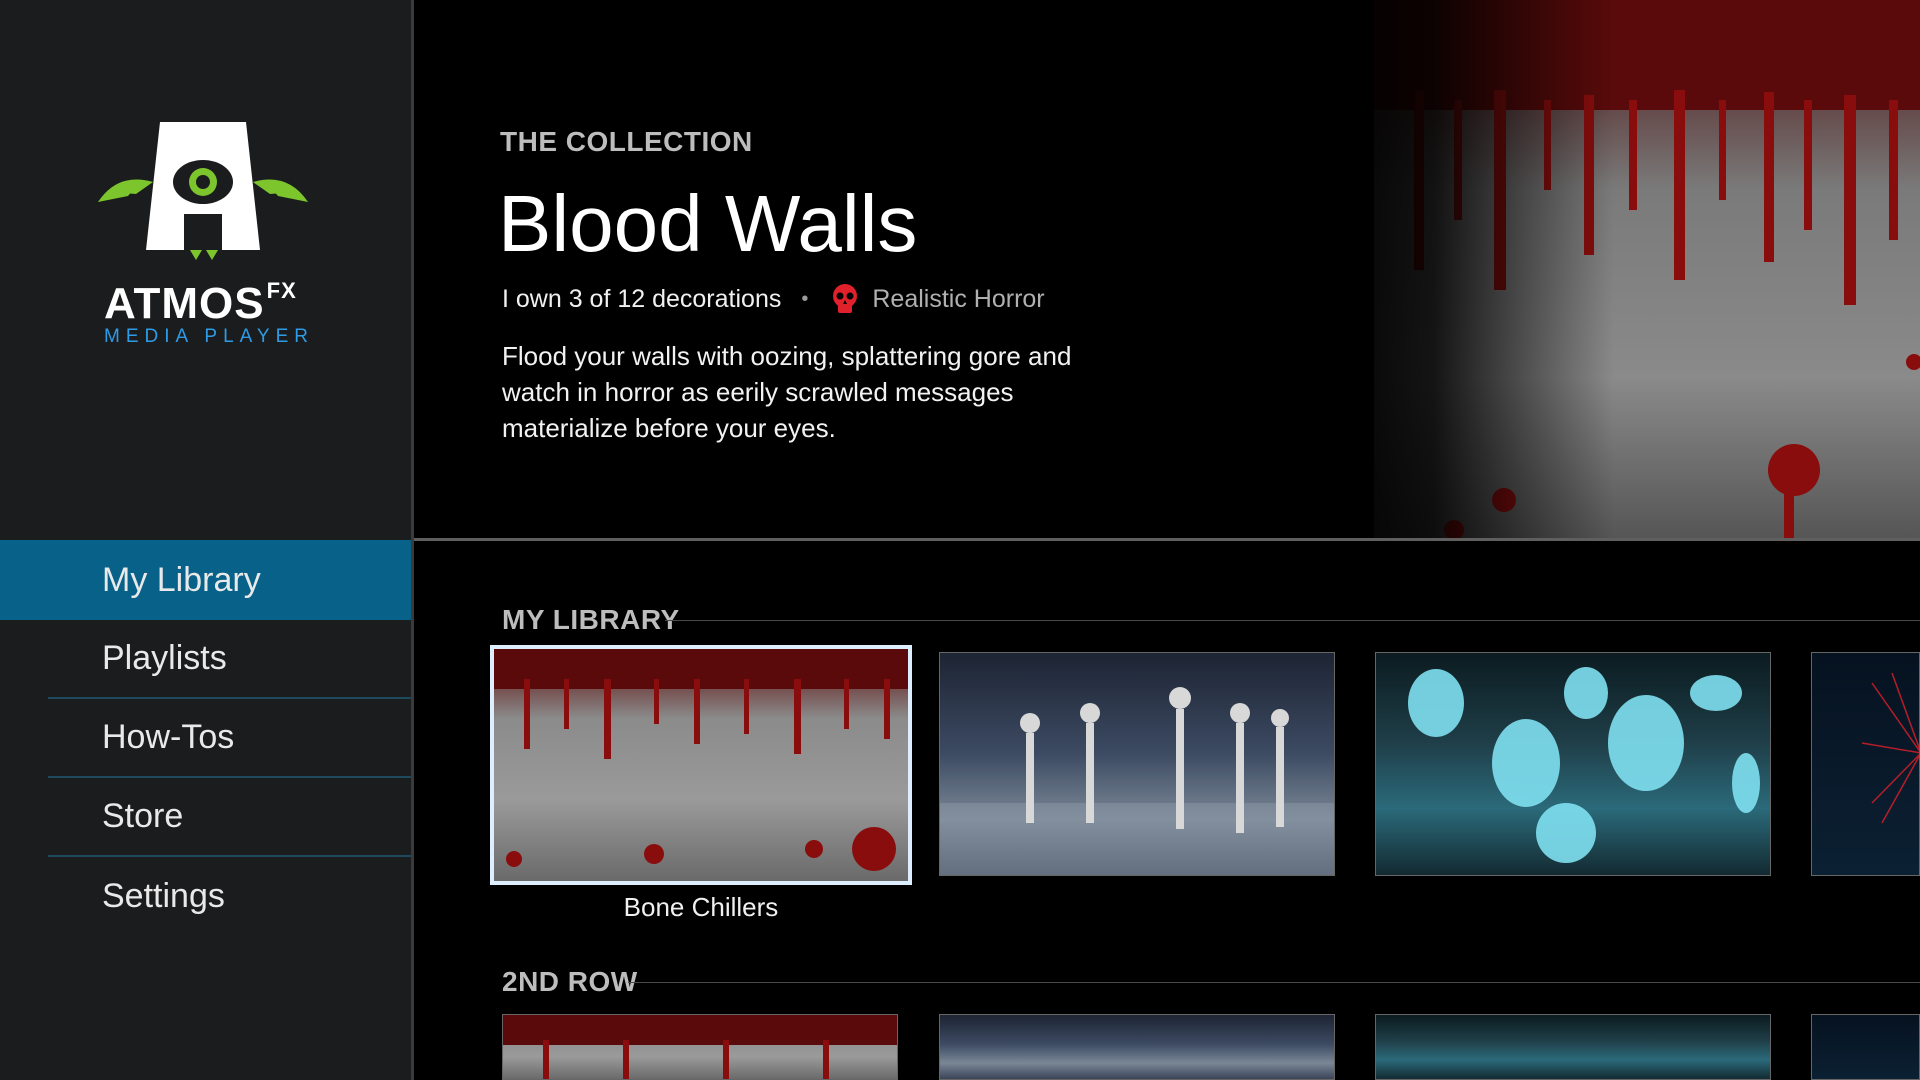  What do you see at coordinates (591, 619) in the screenshot?
I see `row-title-my-library: MY LIBRARY` at bounding box center [591, 619].